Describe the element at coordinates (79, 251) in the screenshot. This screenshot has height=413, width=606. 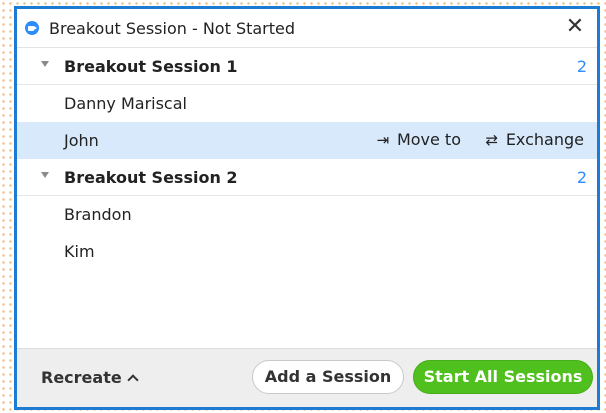
I see `participant-name: Kim` at that location.